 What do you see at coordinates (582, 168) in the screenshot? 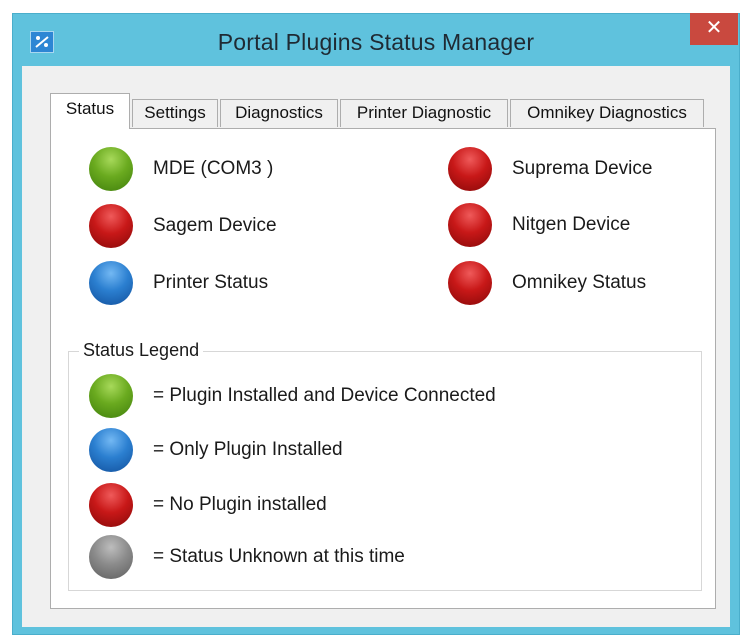
I see `device-label: Suprema Device` at bounding box center [582, 168].